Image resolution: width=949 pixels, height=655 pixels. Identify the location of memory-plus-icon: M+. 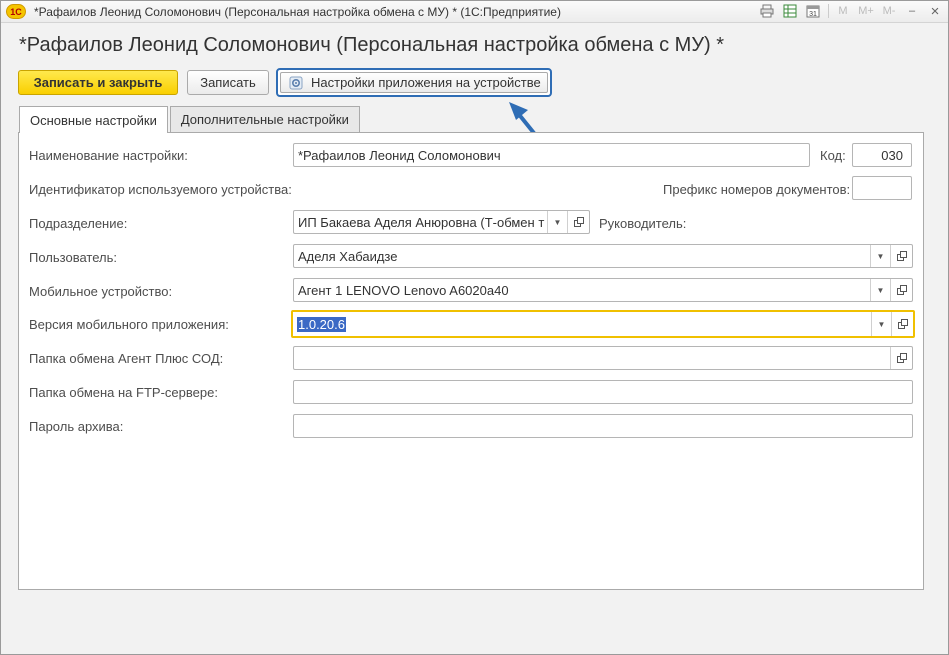
(866, 11).